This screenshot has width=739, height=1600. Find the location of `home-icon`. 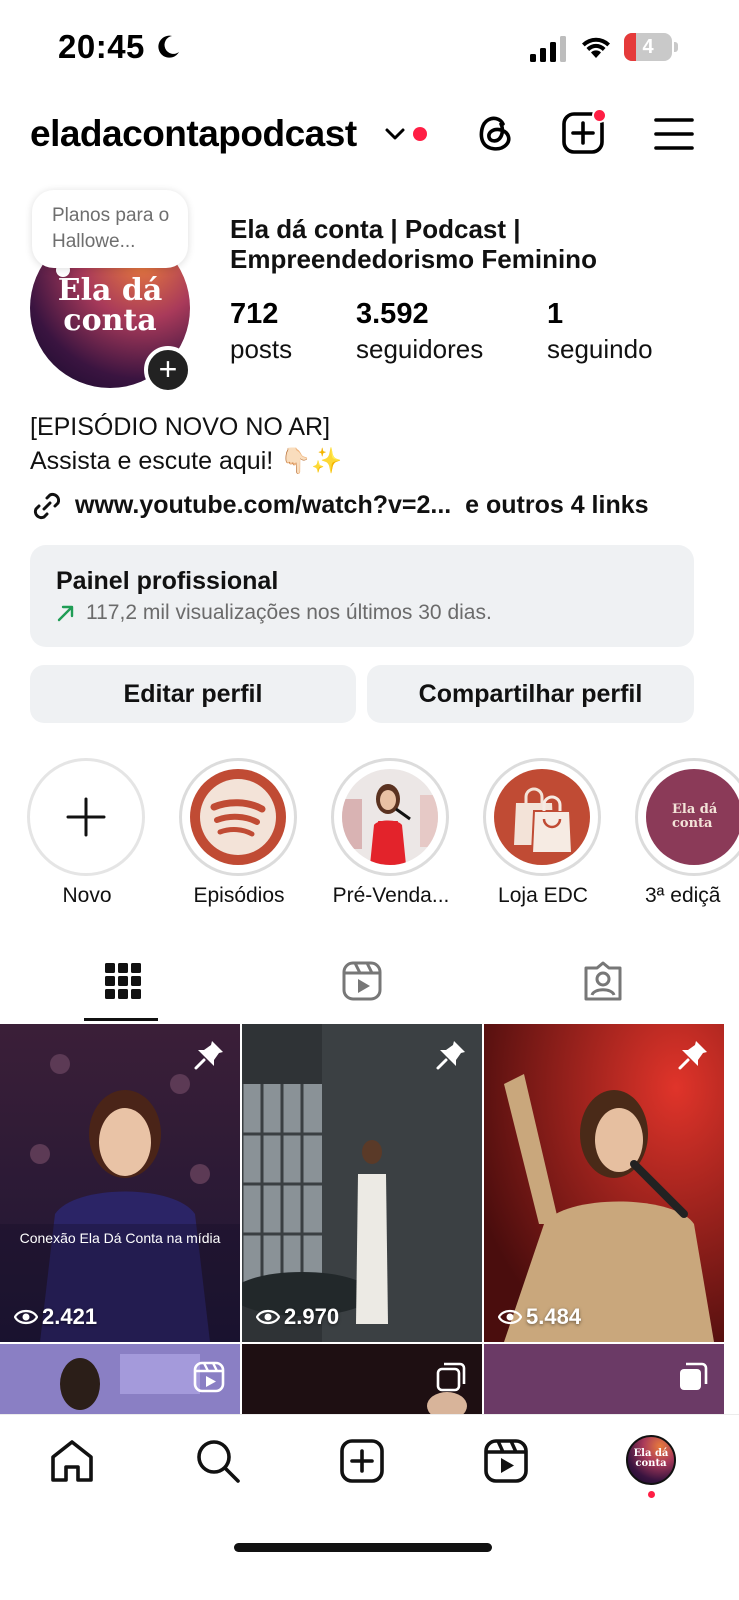

home-icon is located at coordinates (72, 1461).